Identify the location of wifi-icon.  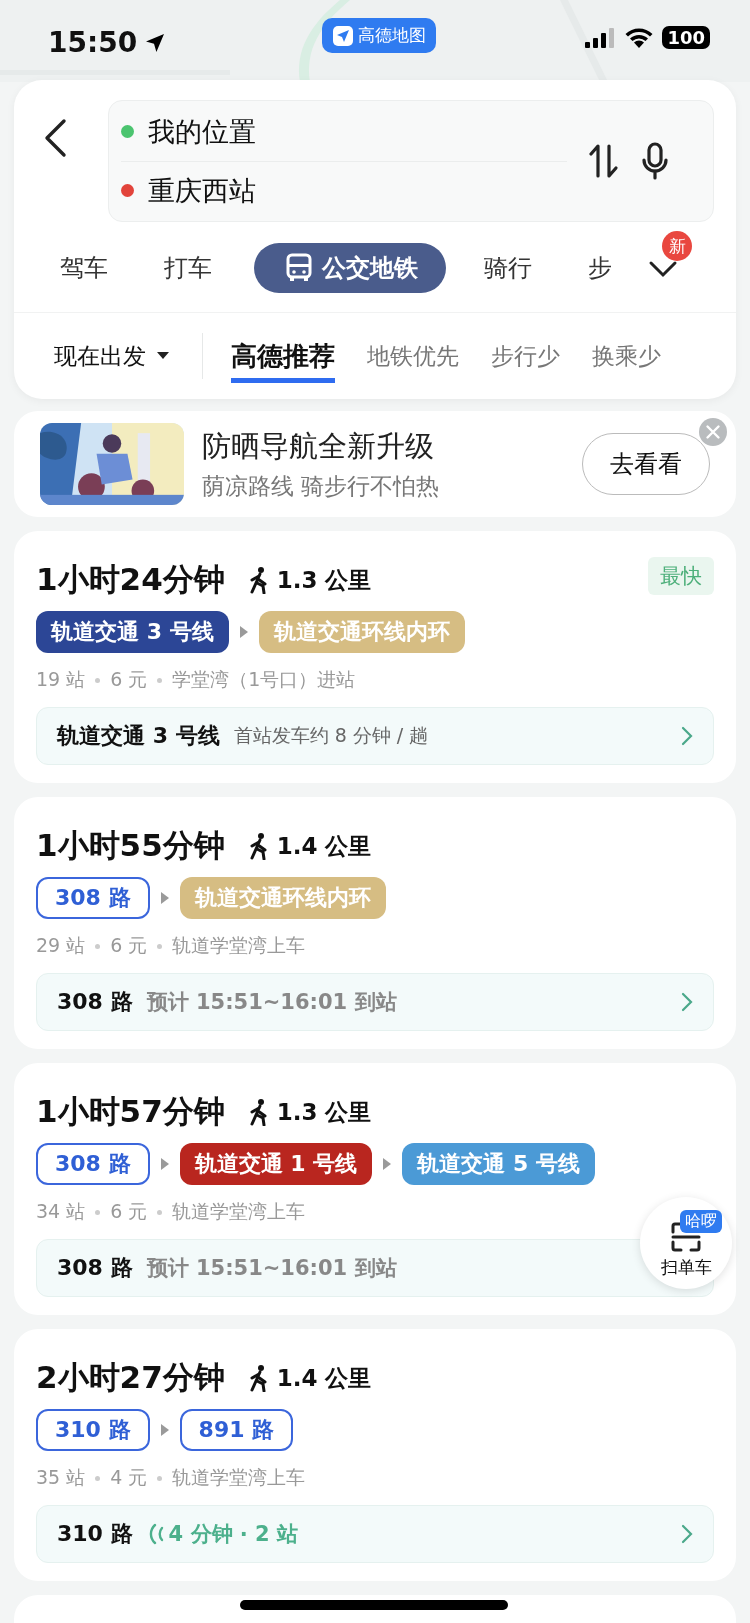
(639, 37).